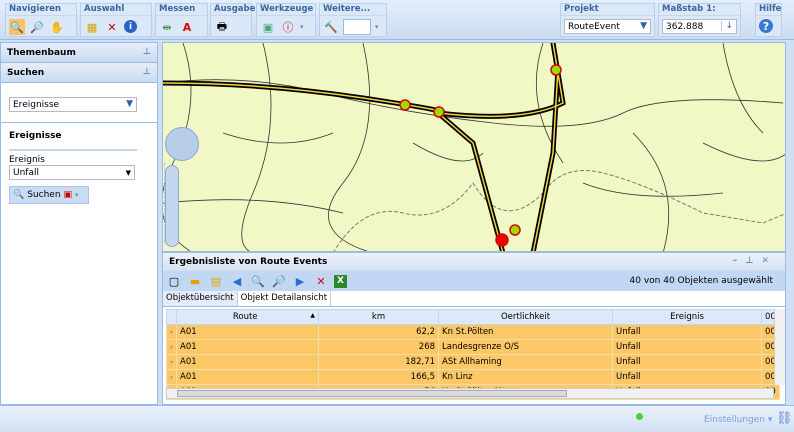 The height and width of the screenshot is (432, 794). What do you see at coordinates (164, 203) in the screenshot?
I see `splitter` at bounding box center [164, 203].